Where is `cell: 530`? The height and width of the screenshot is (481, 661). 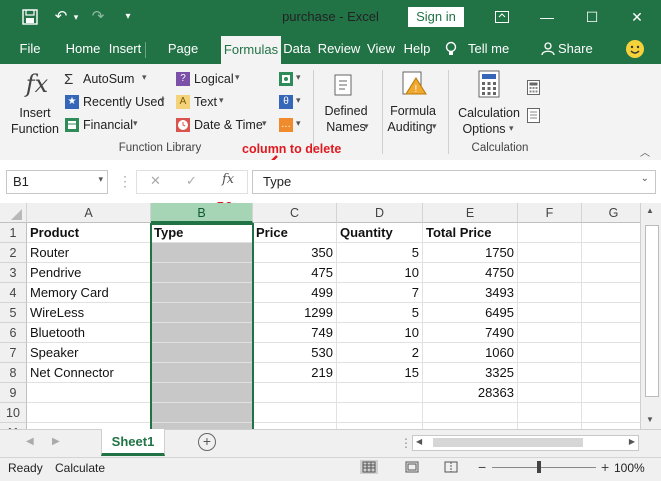
cell: 530 is located at coordinates (295, 353).